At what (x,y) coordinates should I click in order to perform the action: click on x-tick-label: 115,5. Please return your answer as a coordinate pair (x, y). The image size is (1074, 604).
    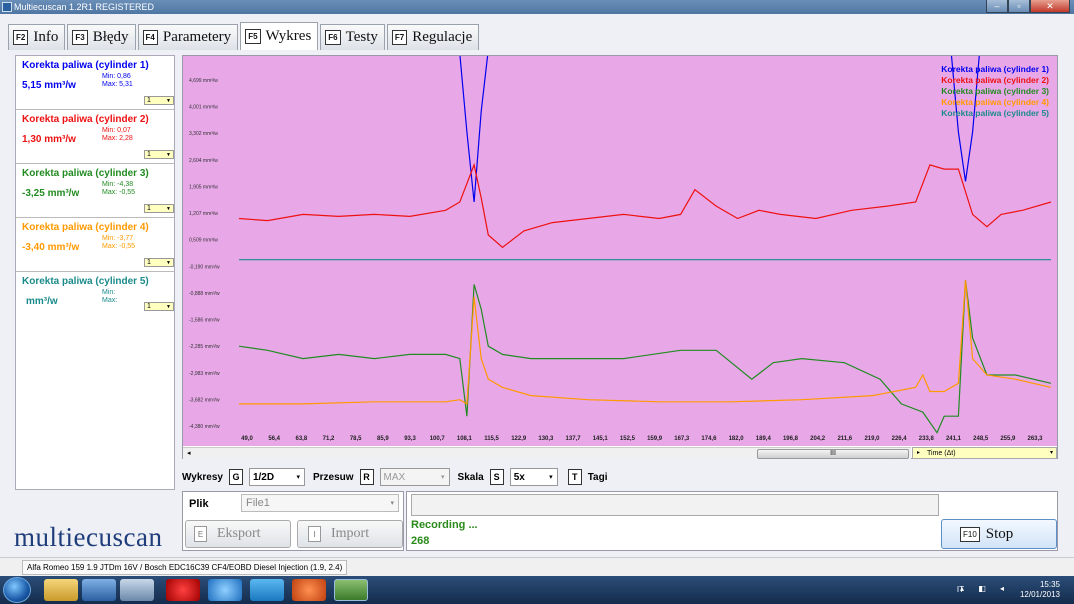
    Looking at the image, I should click on (491, 439).